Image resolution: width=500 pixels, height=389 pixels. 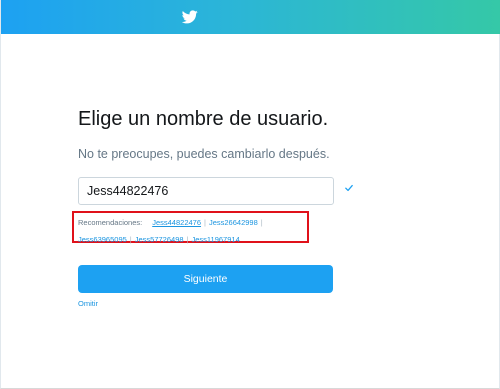 I want to click on recommendations-row-2: Jess63965095 | Jess57726498 | Jess11967914, so click(x=159, y=239).